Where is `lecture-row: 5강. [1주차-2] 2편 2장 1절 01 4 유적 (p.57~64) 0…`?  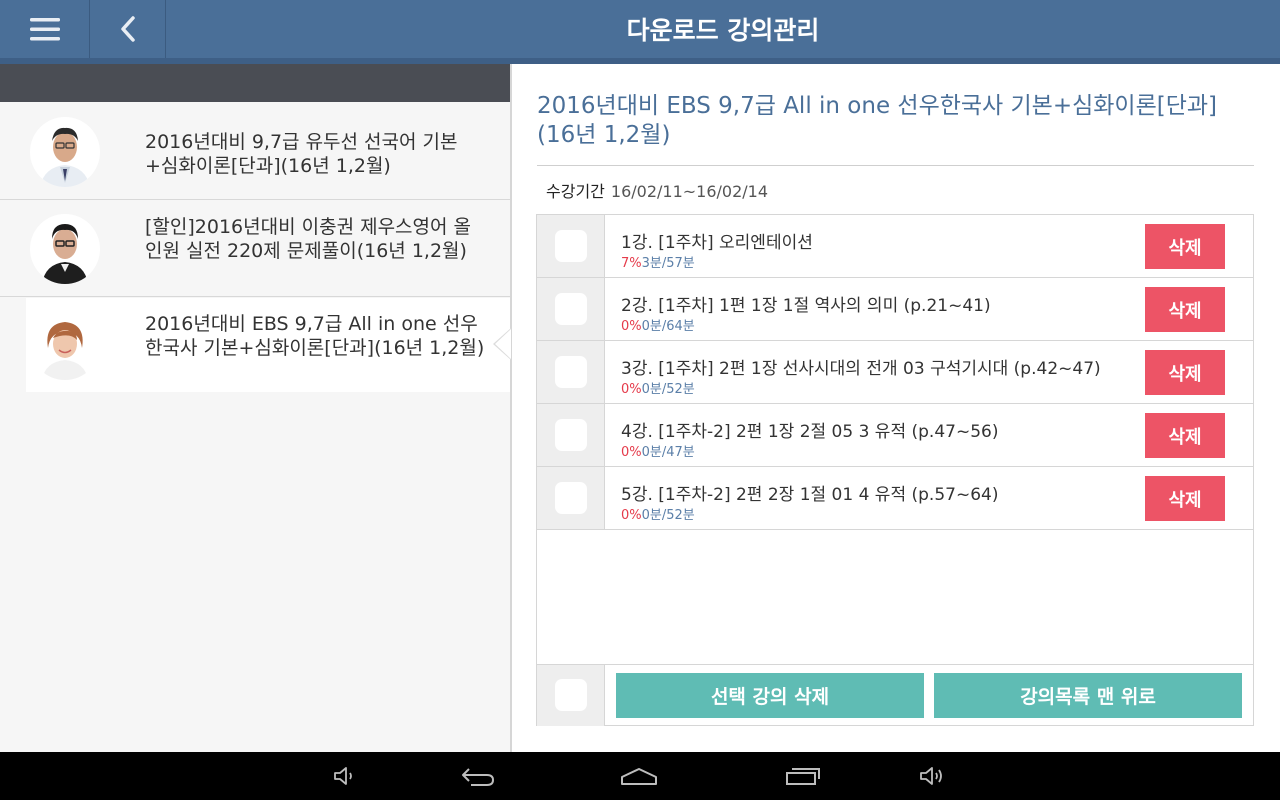
lecture-row: 5강. [1주차-2] 2편 2장 1절 01 4 유적 (p.57~64) 0… is located at coordinates (895, 498).